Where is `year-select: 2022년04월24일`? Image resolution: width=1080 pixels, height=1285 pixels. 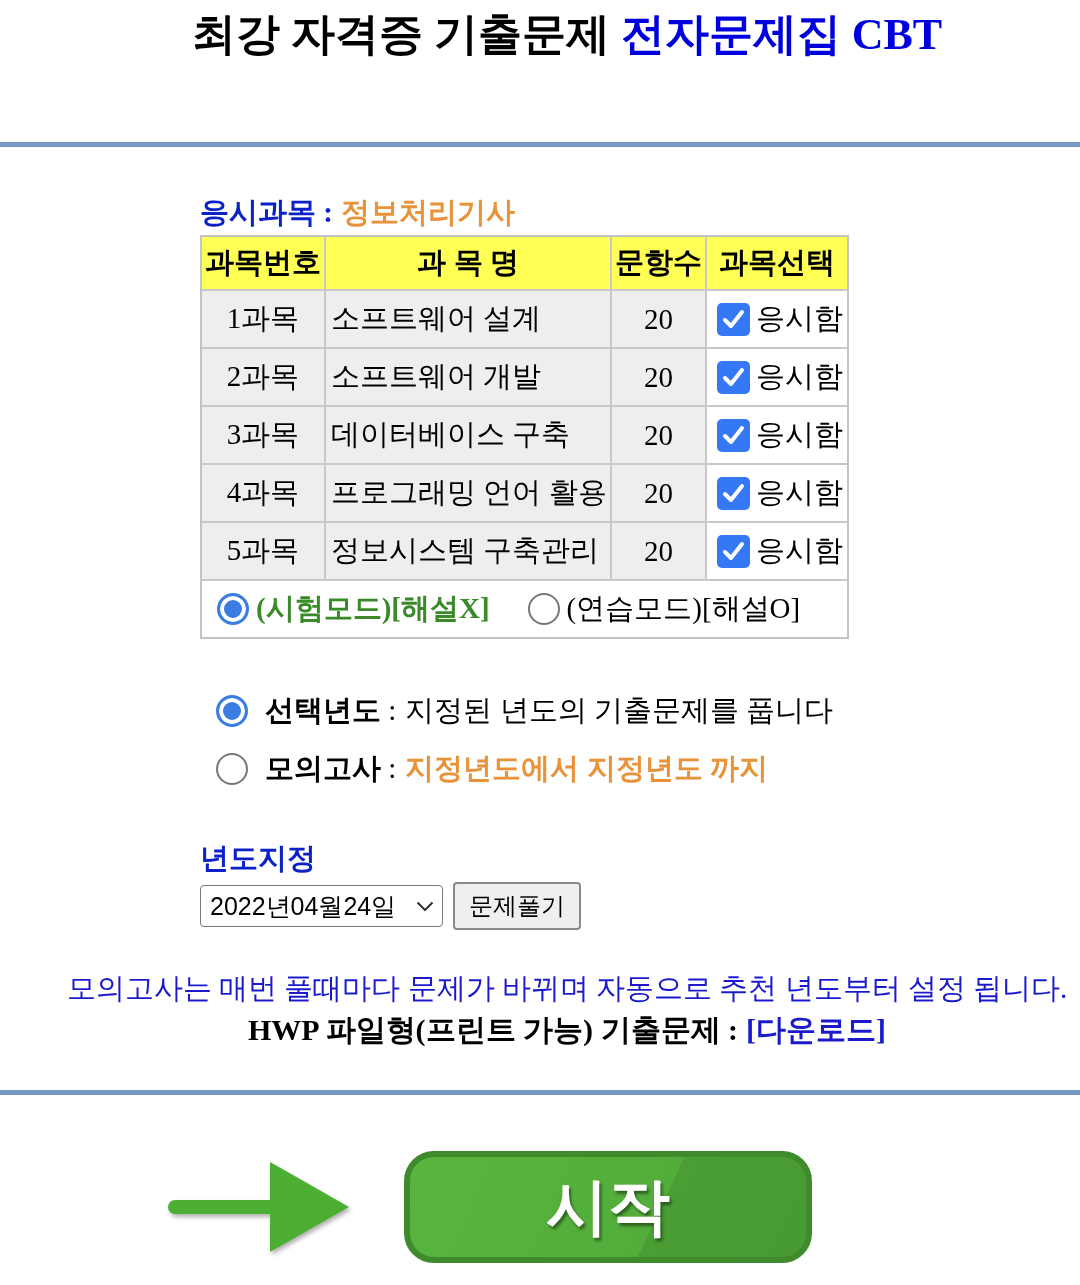 year-select: 2022년04월24일 is located at coordinates (321, 906).